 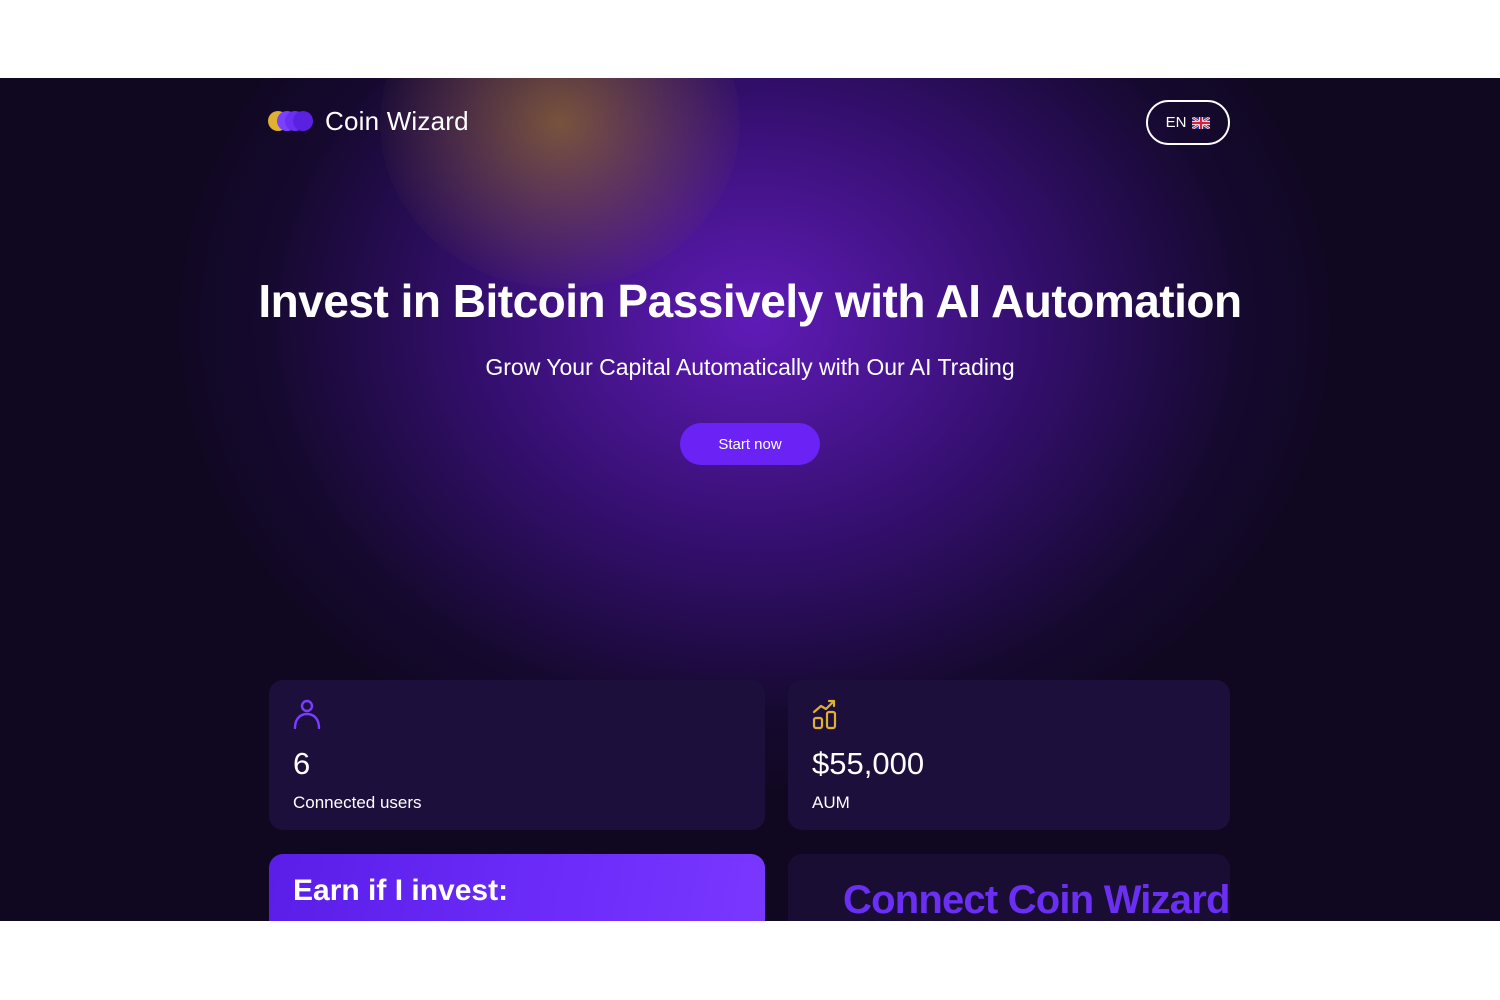 I want to click on uk-flag-icon, so click(x=1201, y=122).